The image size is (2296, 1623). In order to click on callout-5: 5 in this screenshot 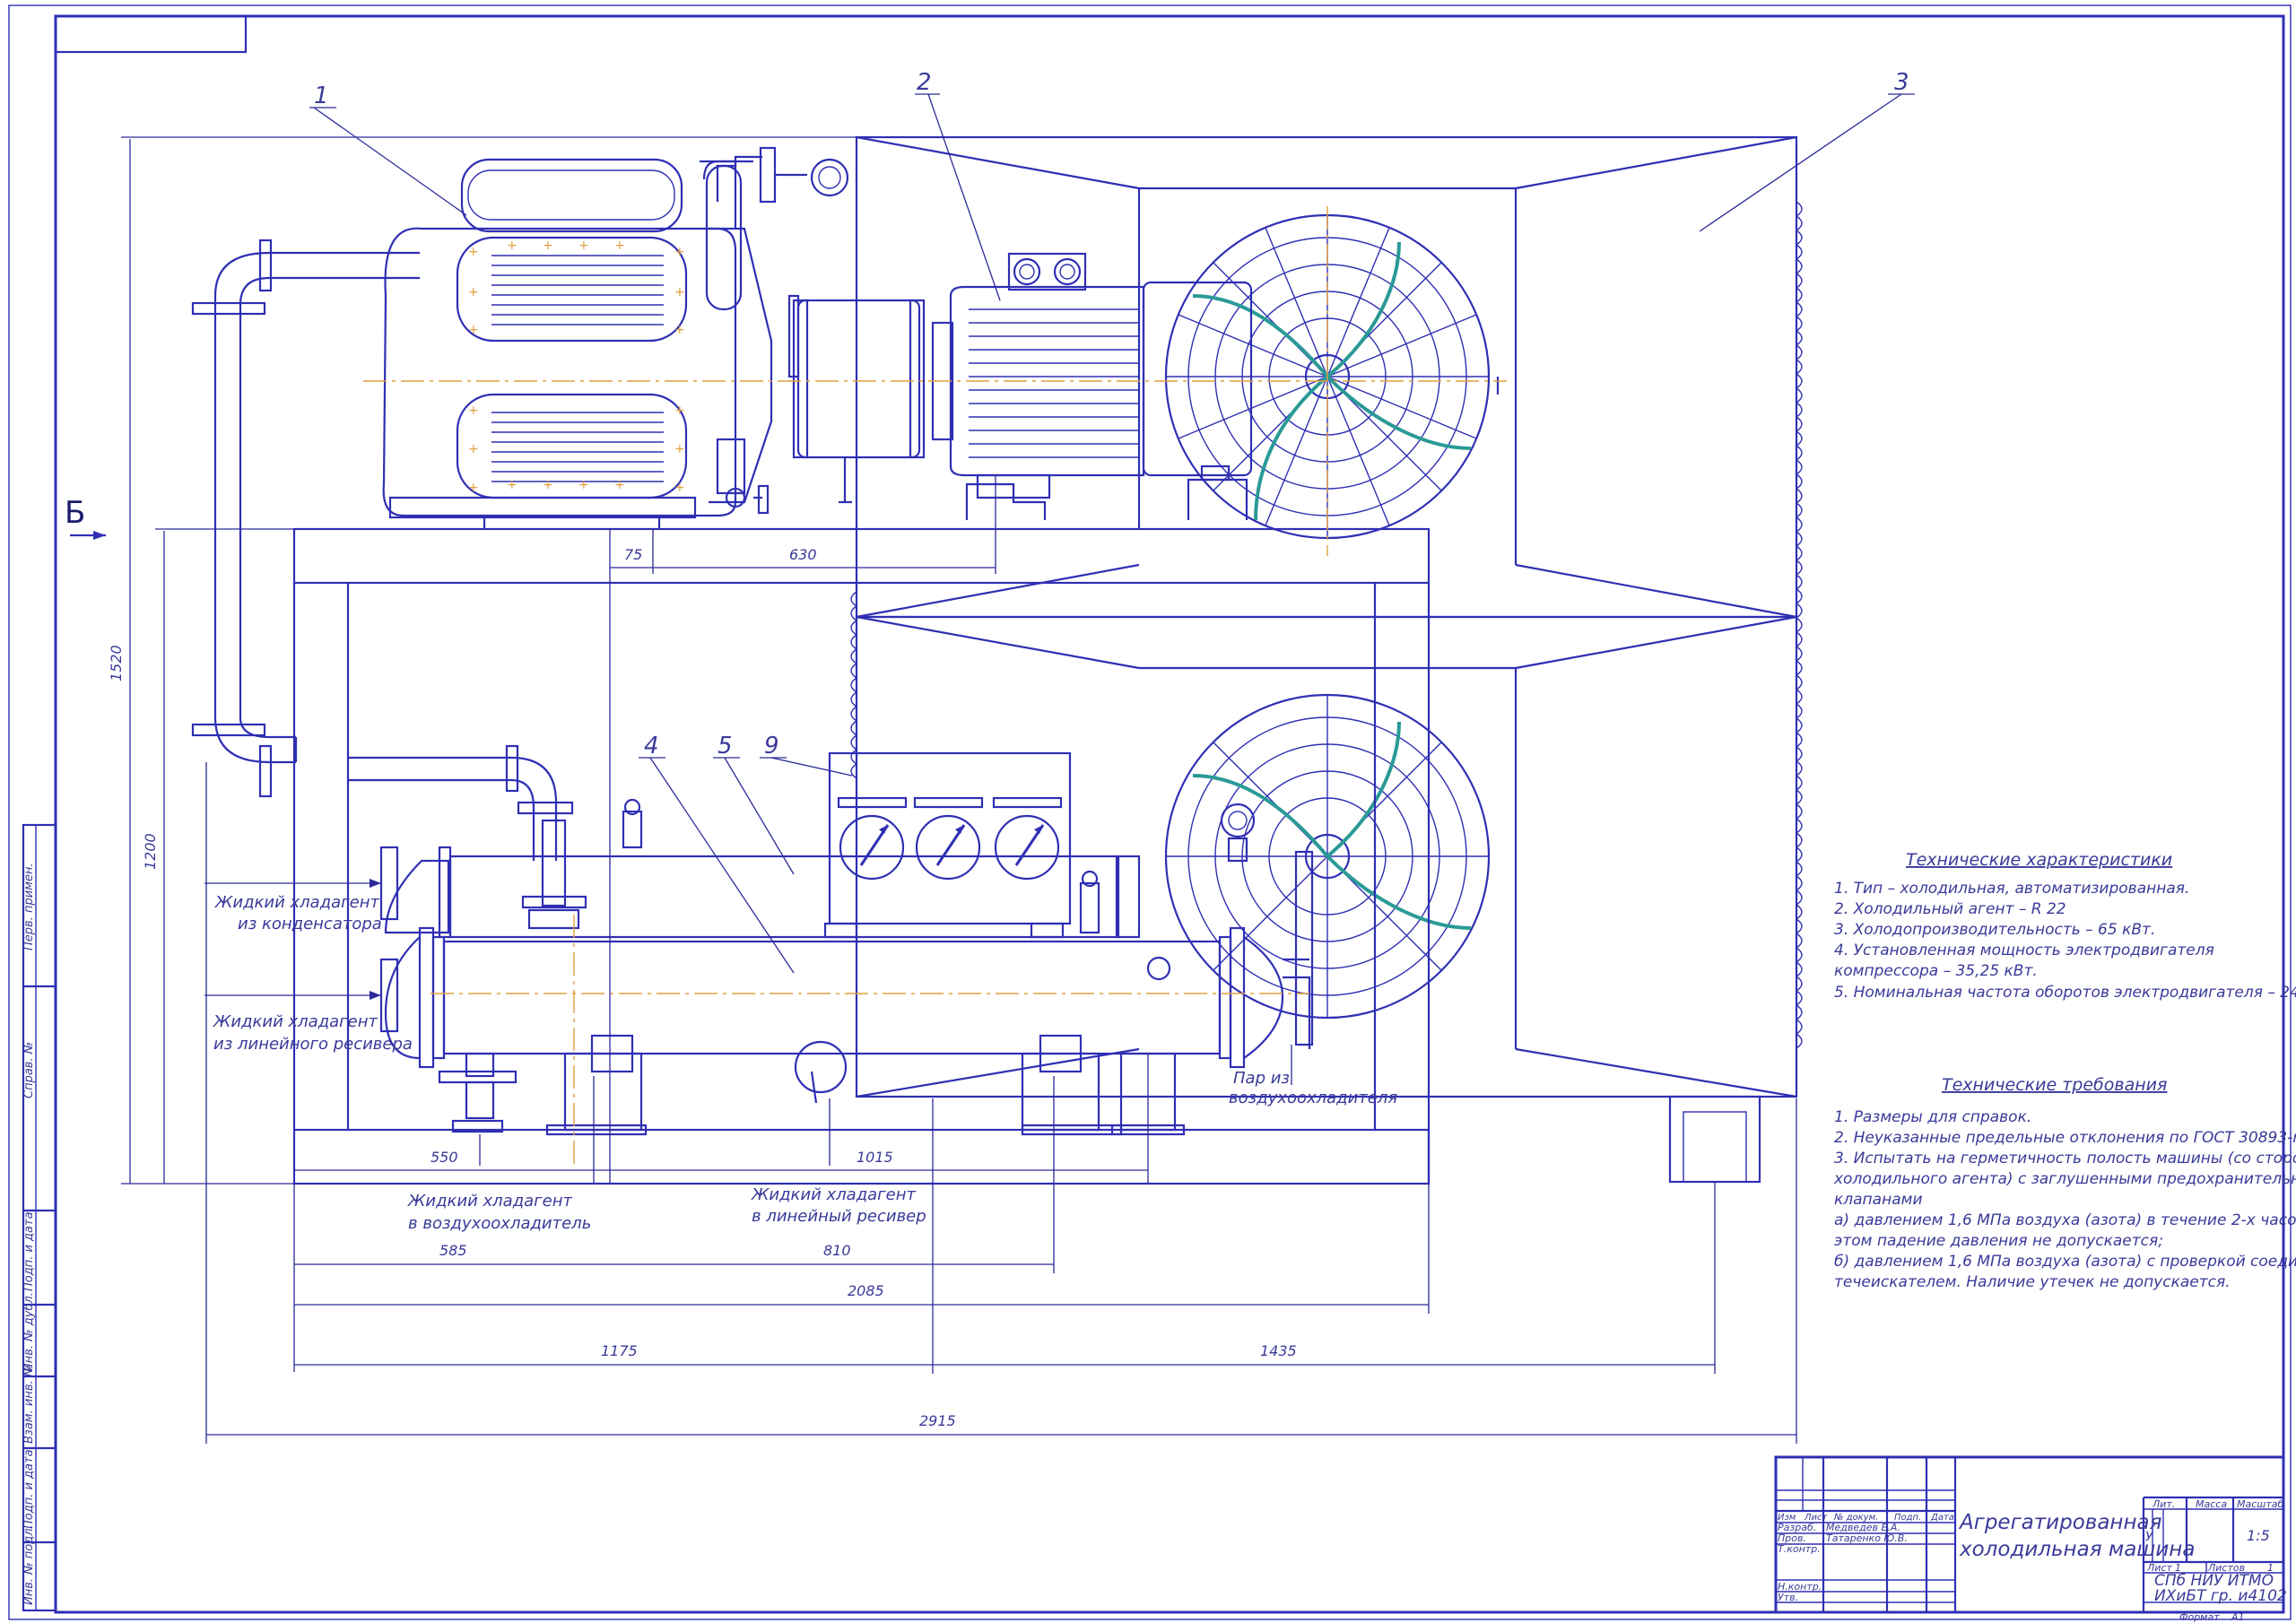, I will do `click(725, 746)`.